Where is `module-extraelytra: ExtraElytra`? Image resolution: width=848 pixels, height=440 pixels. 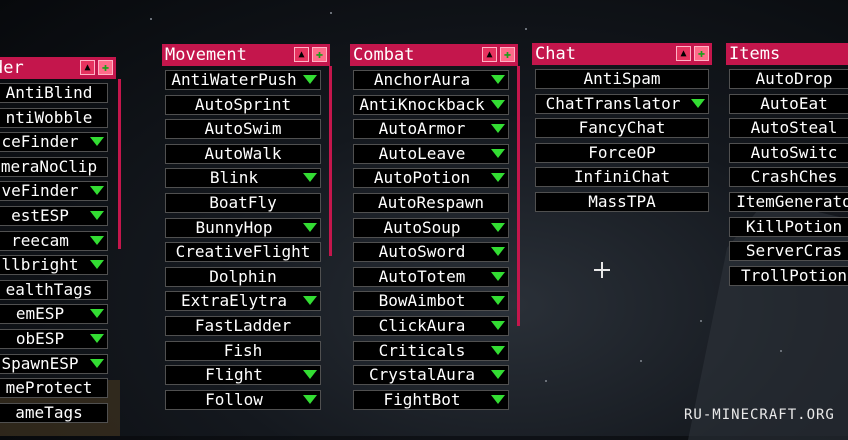 module-extraelytra: ExtraElytra is located at coordinates (243, 301).